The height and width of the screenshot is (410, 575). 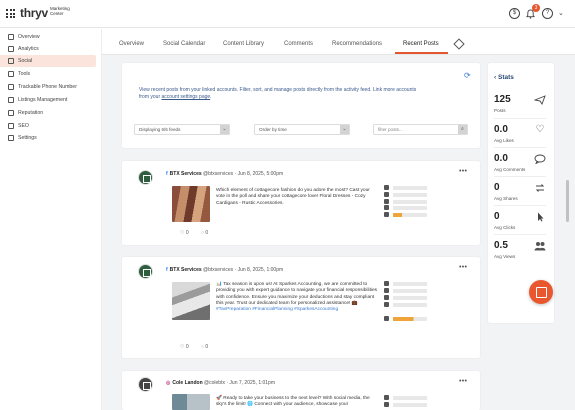 What do you see at coordinates (561, 13) in the screenshot?
I see `account-menu-chevron-icon: ⌄` at bounding box center [561, 13].